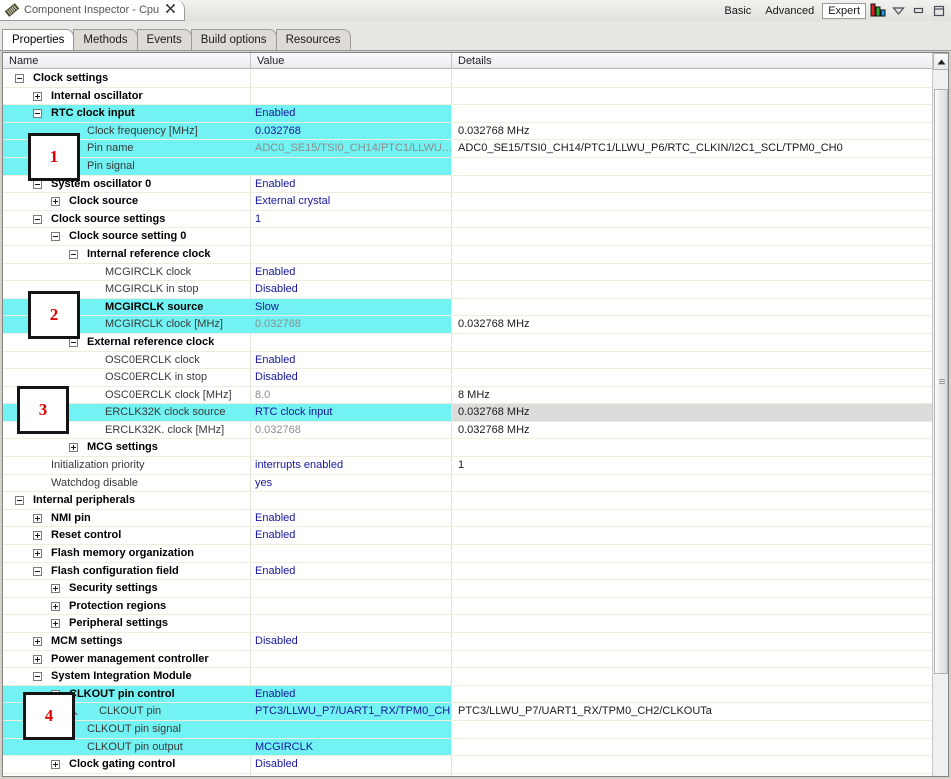  Describe the element at coordinates (351, 412) in the screenshot. I see `cell-value: RTC clock input` at that location.